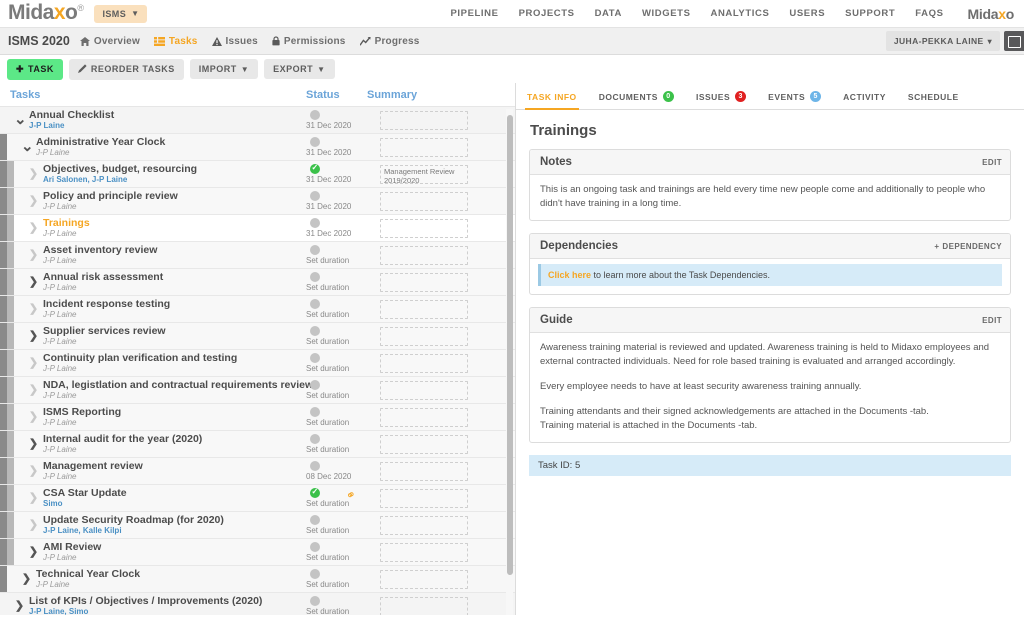  I want to click on nav-item-support: SUPPORT, so click(870, 13).